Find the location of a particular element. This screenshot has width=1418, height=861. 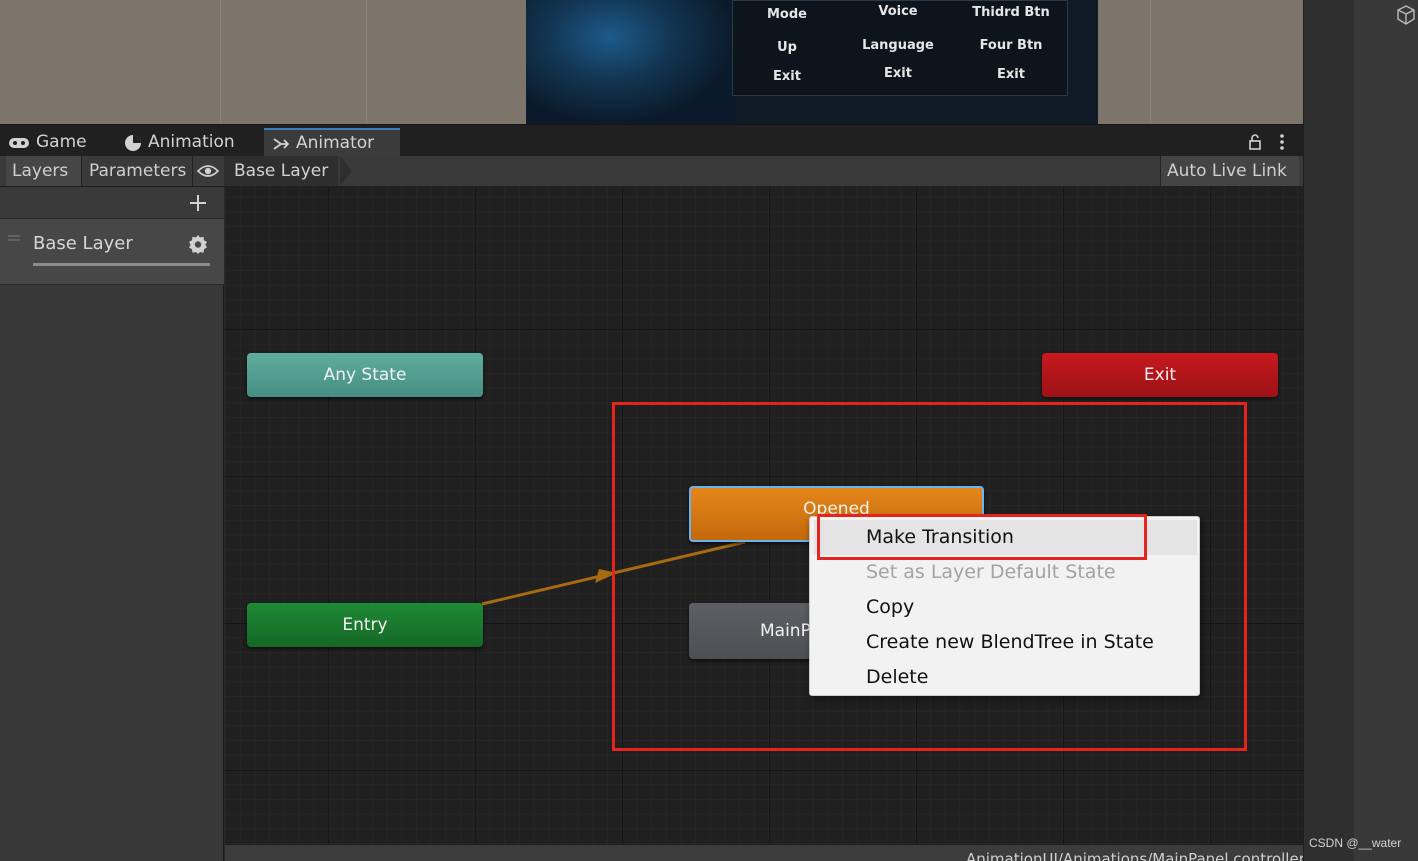

tab-label: Game is located at coordinates (61, 142).